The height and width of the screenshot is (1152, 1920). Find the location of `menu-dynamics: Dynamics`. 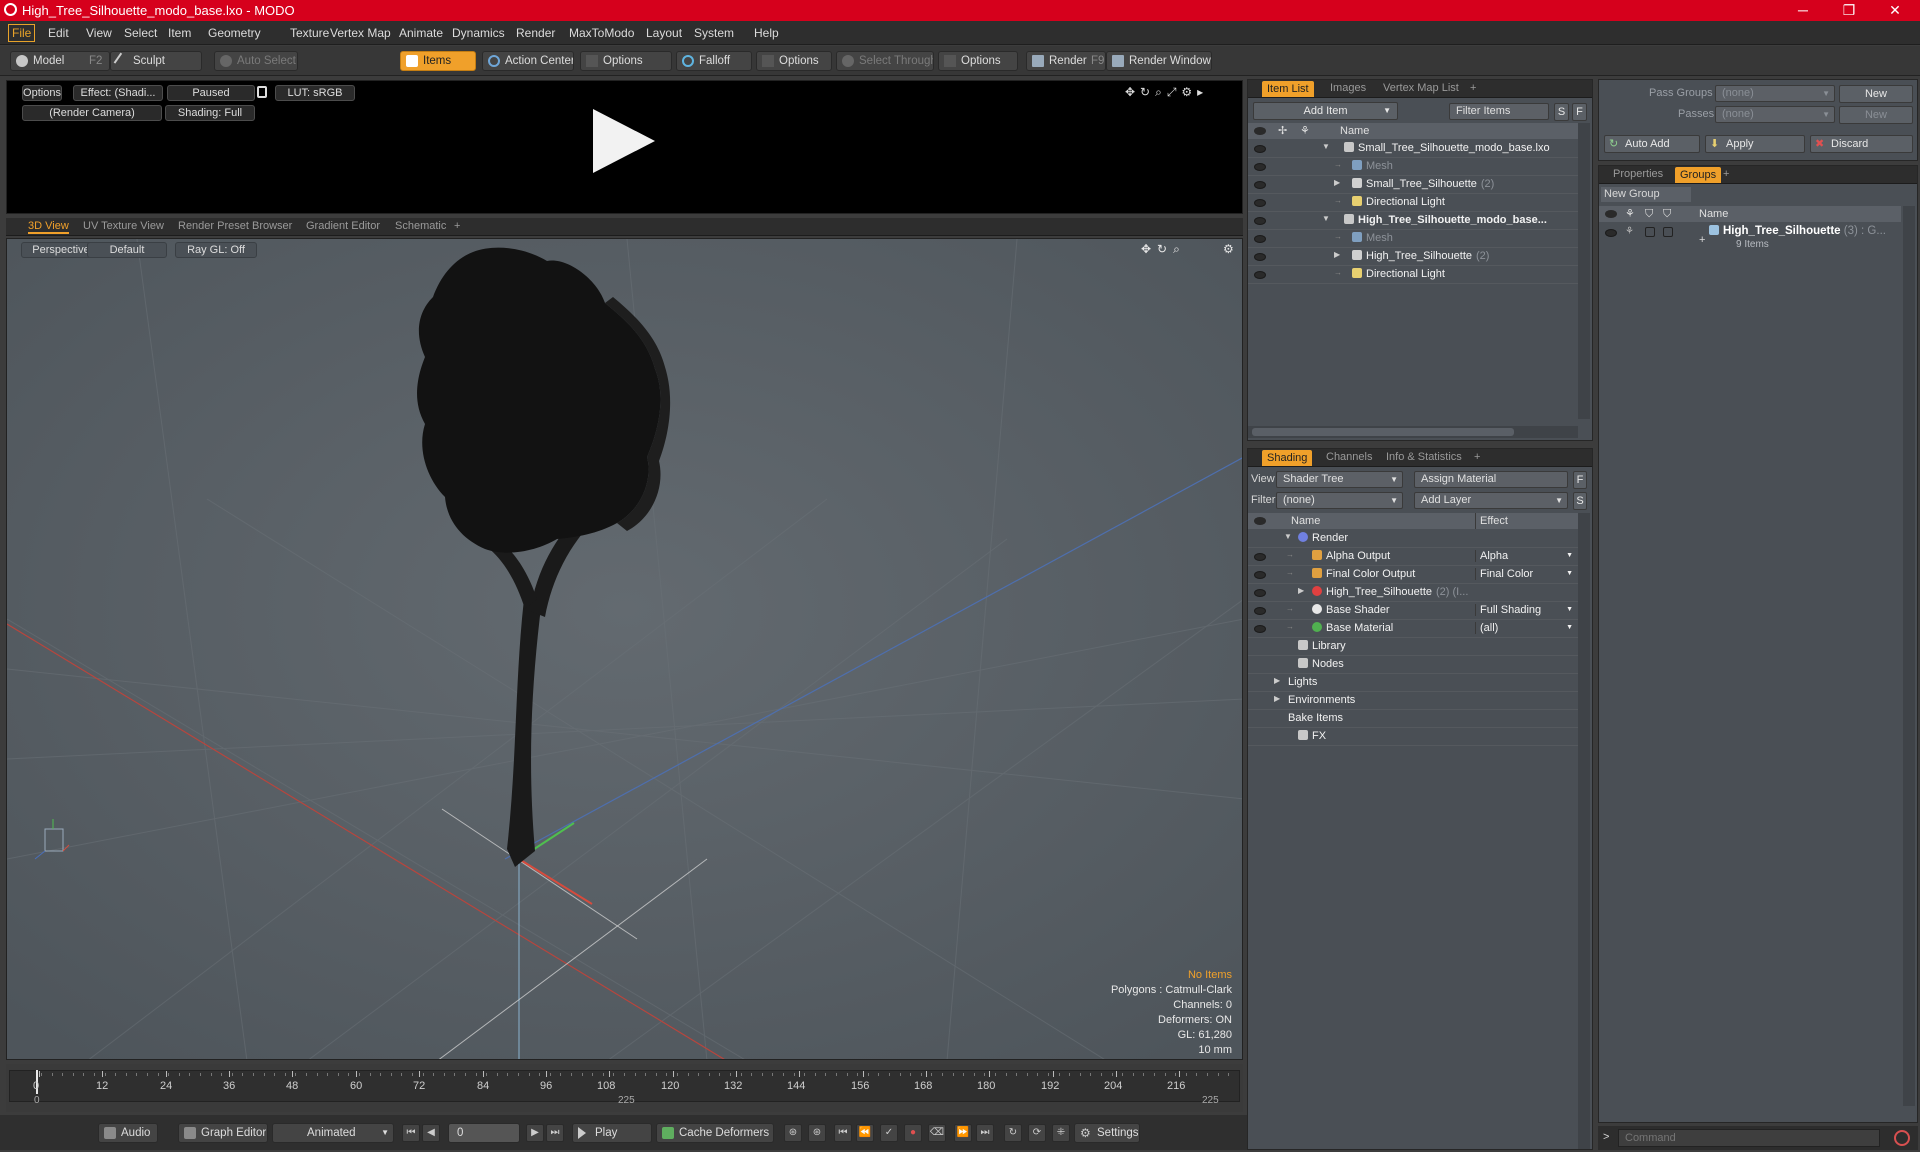

menu-dynamics: Dynamics is located at coordinates (478, 33).